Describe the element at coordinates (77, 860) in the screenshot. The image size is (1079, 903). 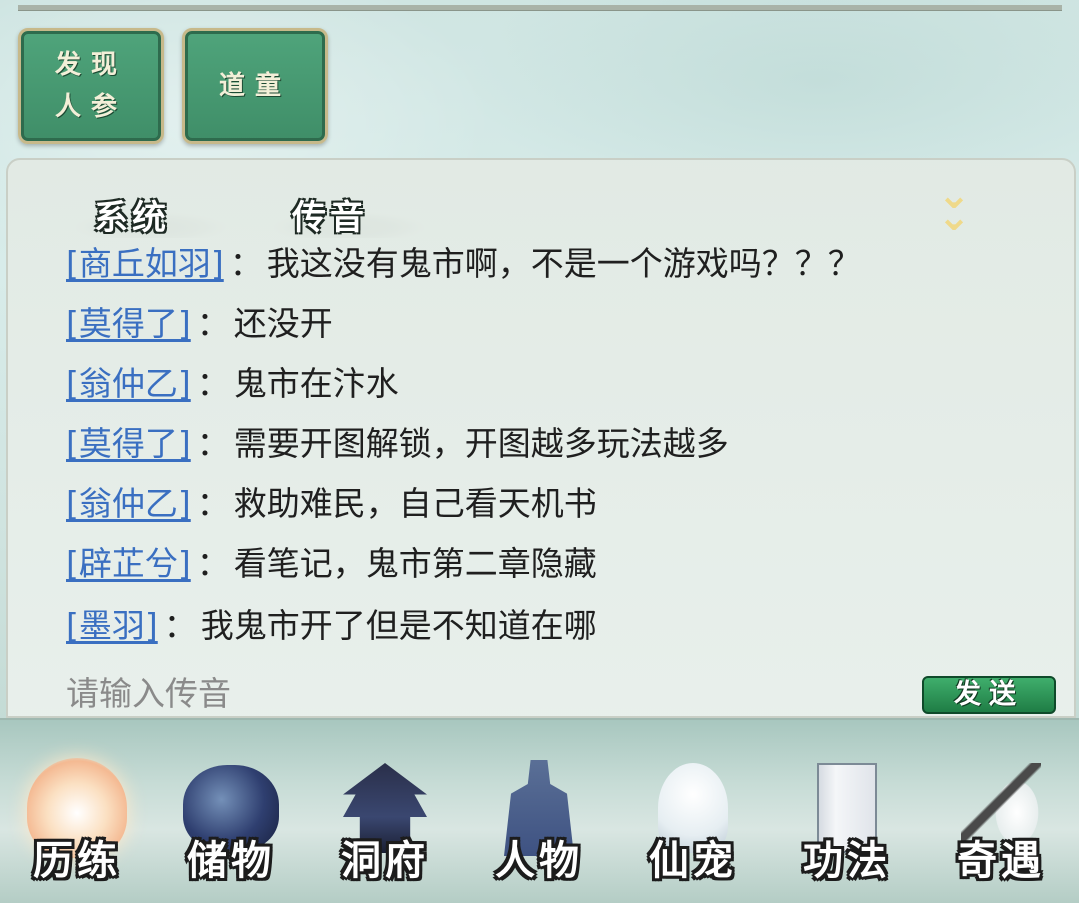
I see `nav-label: 历练` at that location.